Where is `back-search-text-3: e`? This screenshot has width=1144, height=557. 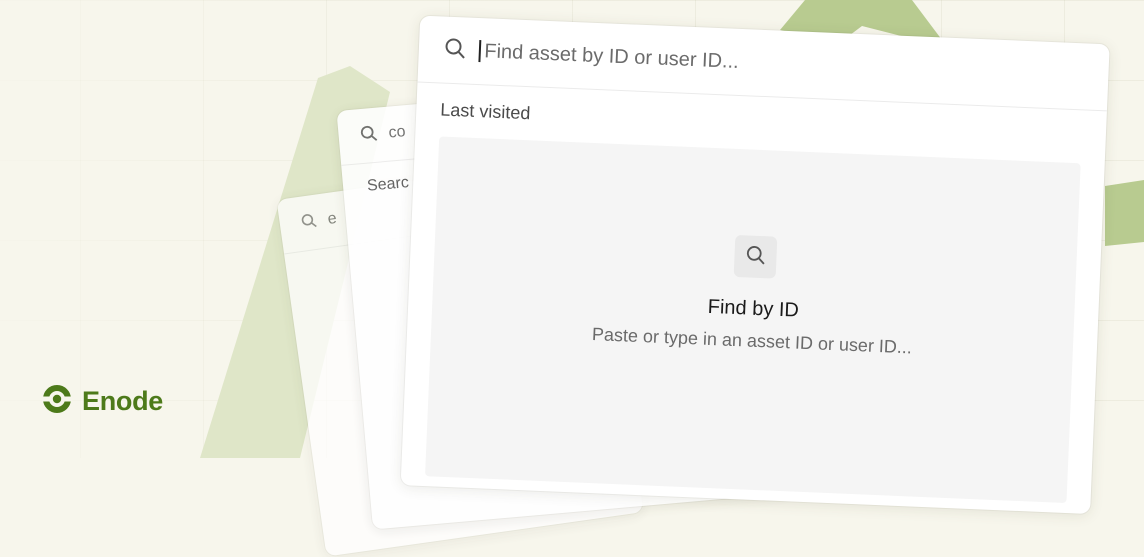 back-search-text-3: e is located at coordinates (332, 218).